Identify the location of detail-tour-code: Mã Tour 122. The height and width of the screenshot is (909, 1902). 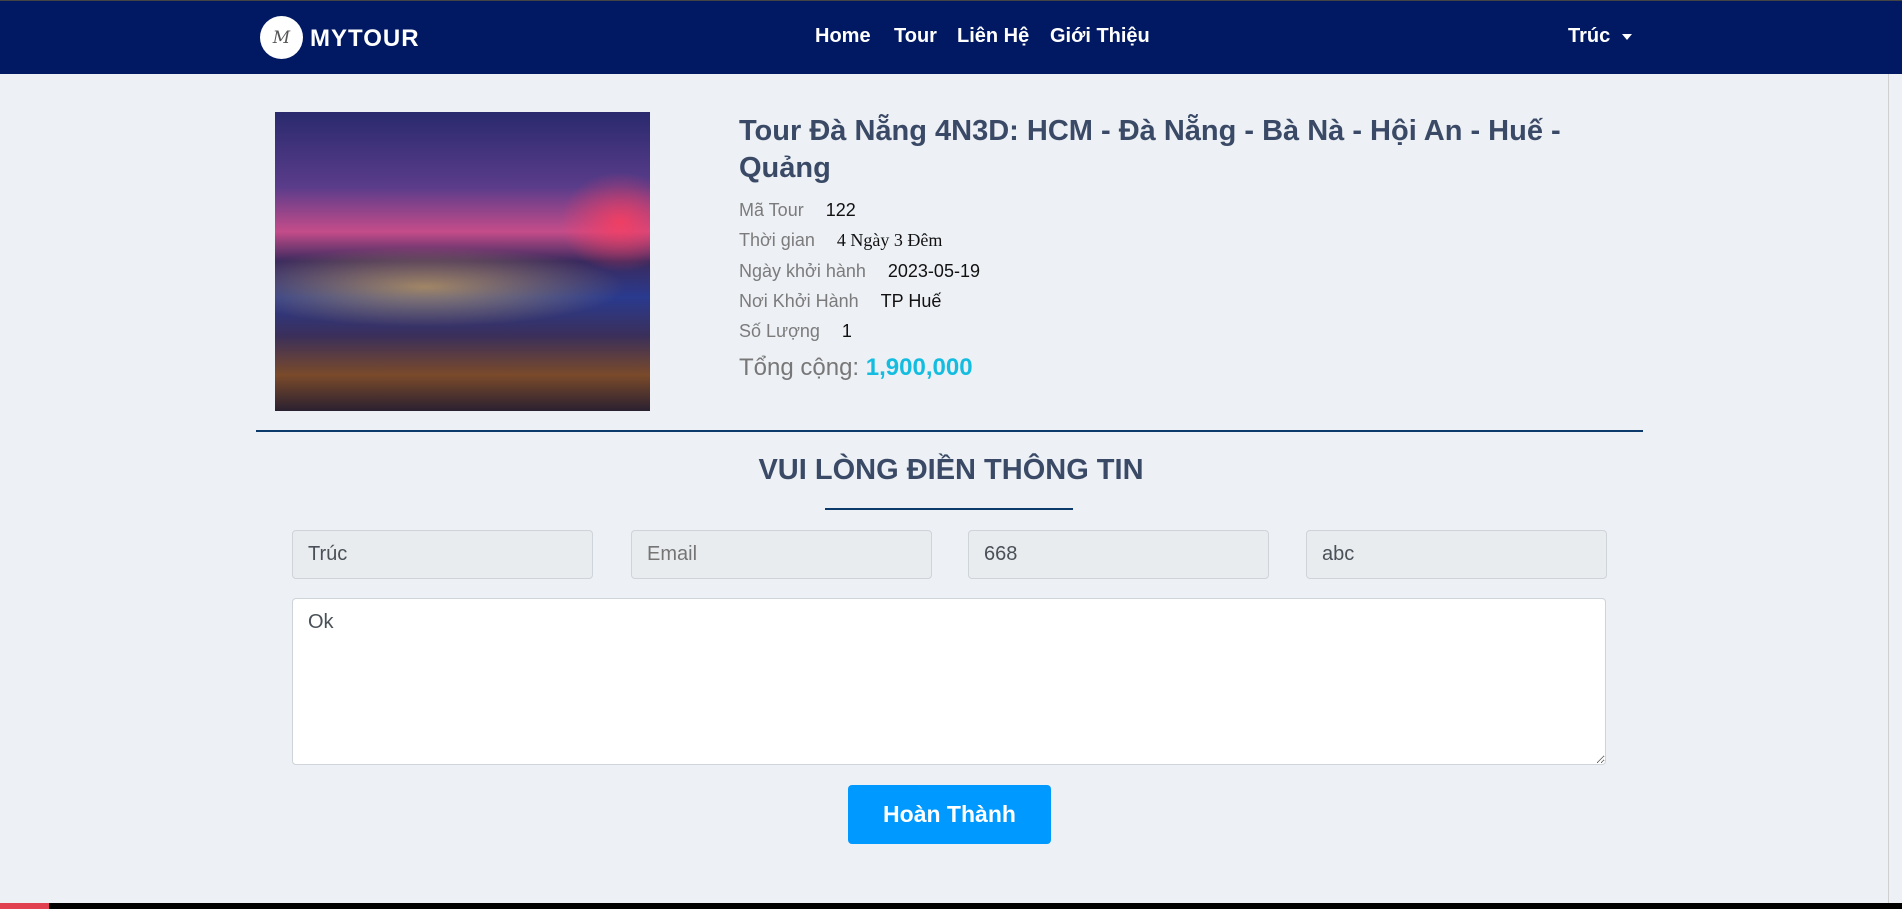
(797, 210).